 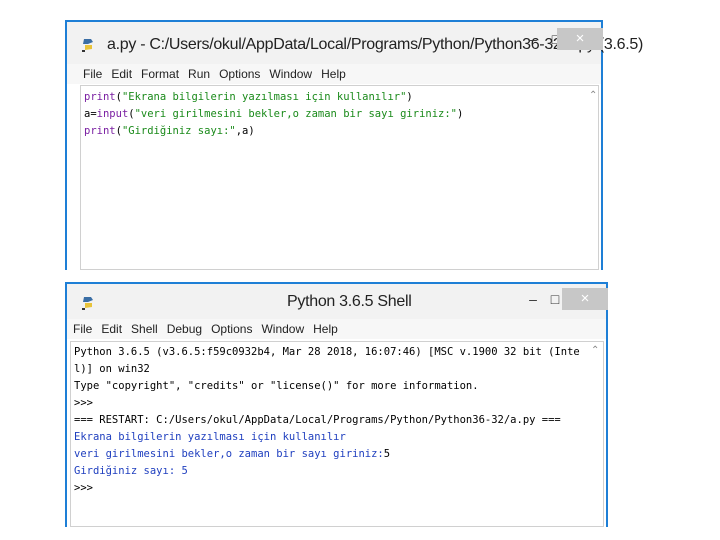 What do you see at coordinates (131, 471) in the screenshot?
I see `shell-text: Girdiğiniz sayı: 5` at bounding box center [131, 471].